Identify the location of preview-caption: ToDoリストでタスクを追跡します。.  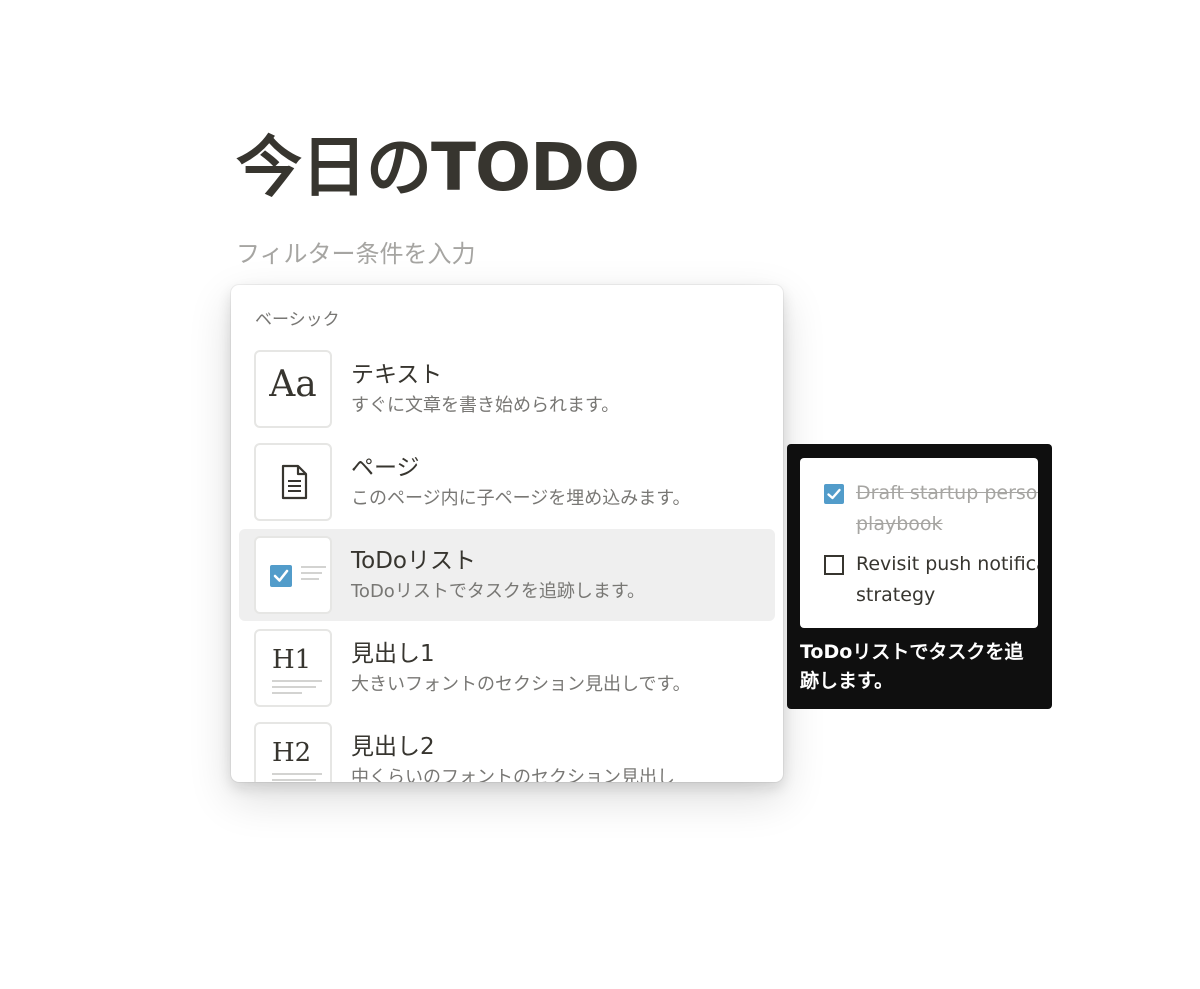
(912, 666).